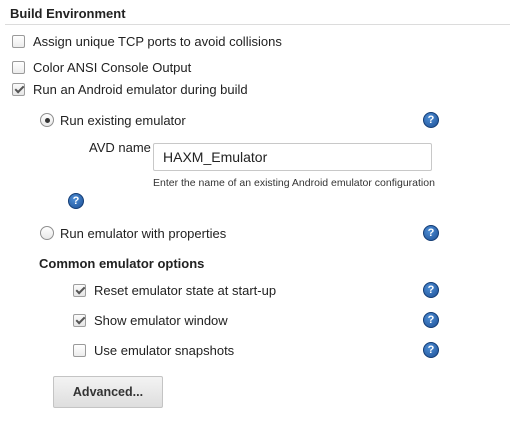  I want to click on color-ansi-checkbox, so click(18, 67).